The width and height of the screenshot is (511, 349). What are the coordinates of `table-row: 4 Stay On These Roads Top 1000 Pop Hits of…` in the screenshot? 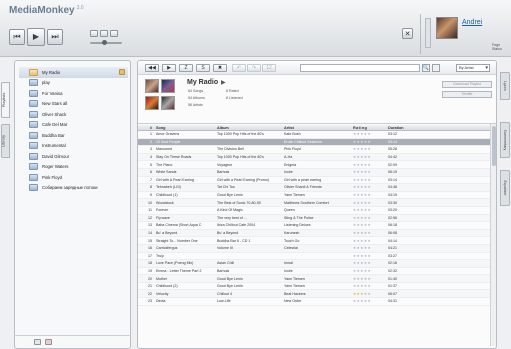 It's located at (317, 157).